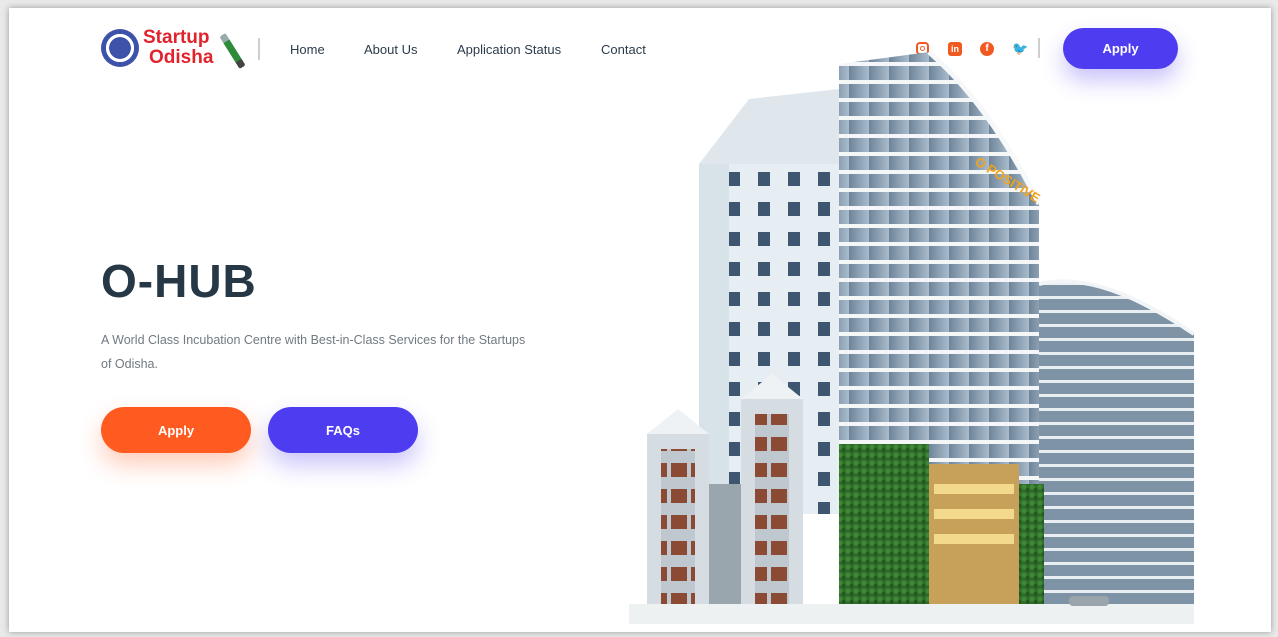  Describe the element at coordinates (181, 57) in the screenshot. I see `logo-text-line2: Odisha` at that location.